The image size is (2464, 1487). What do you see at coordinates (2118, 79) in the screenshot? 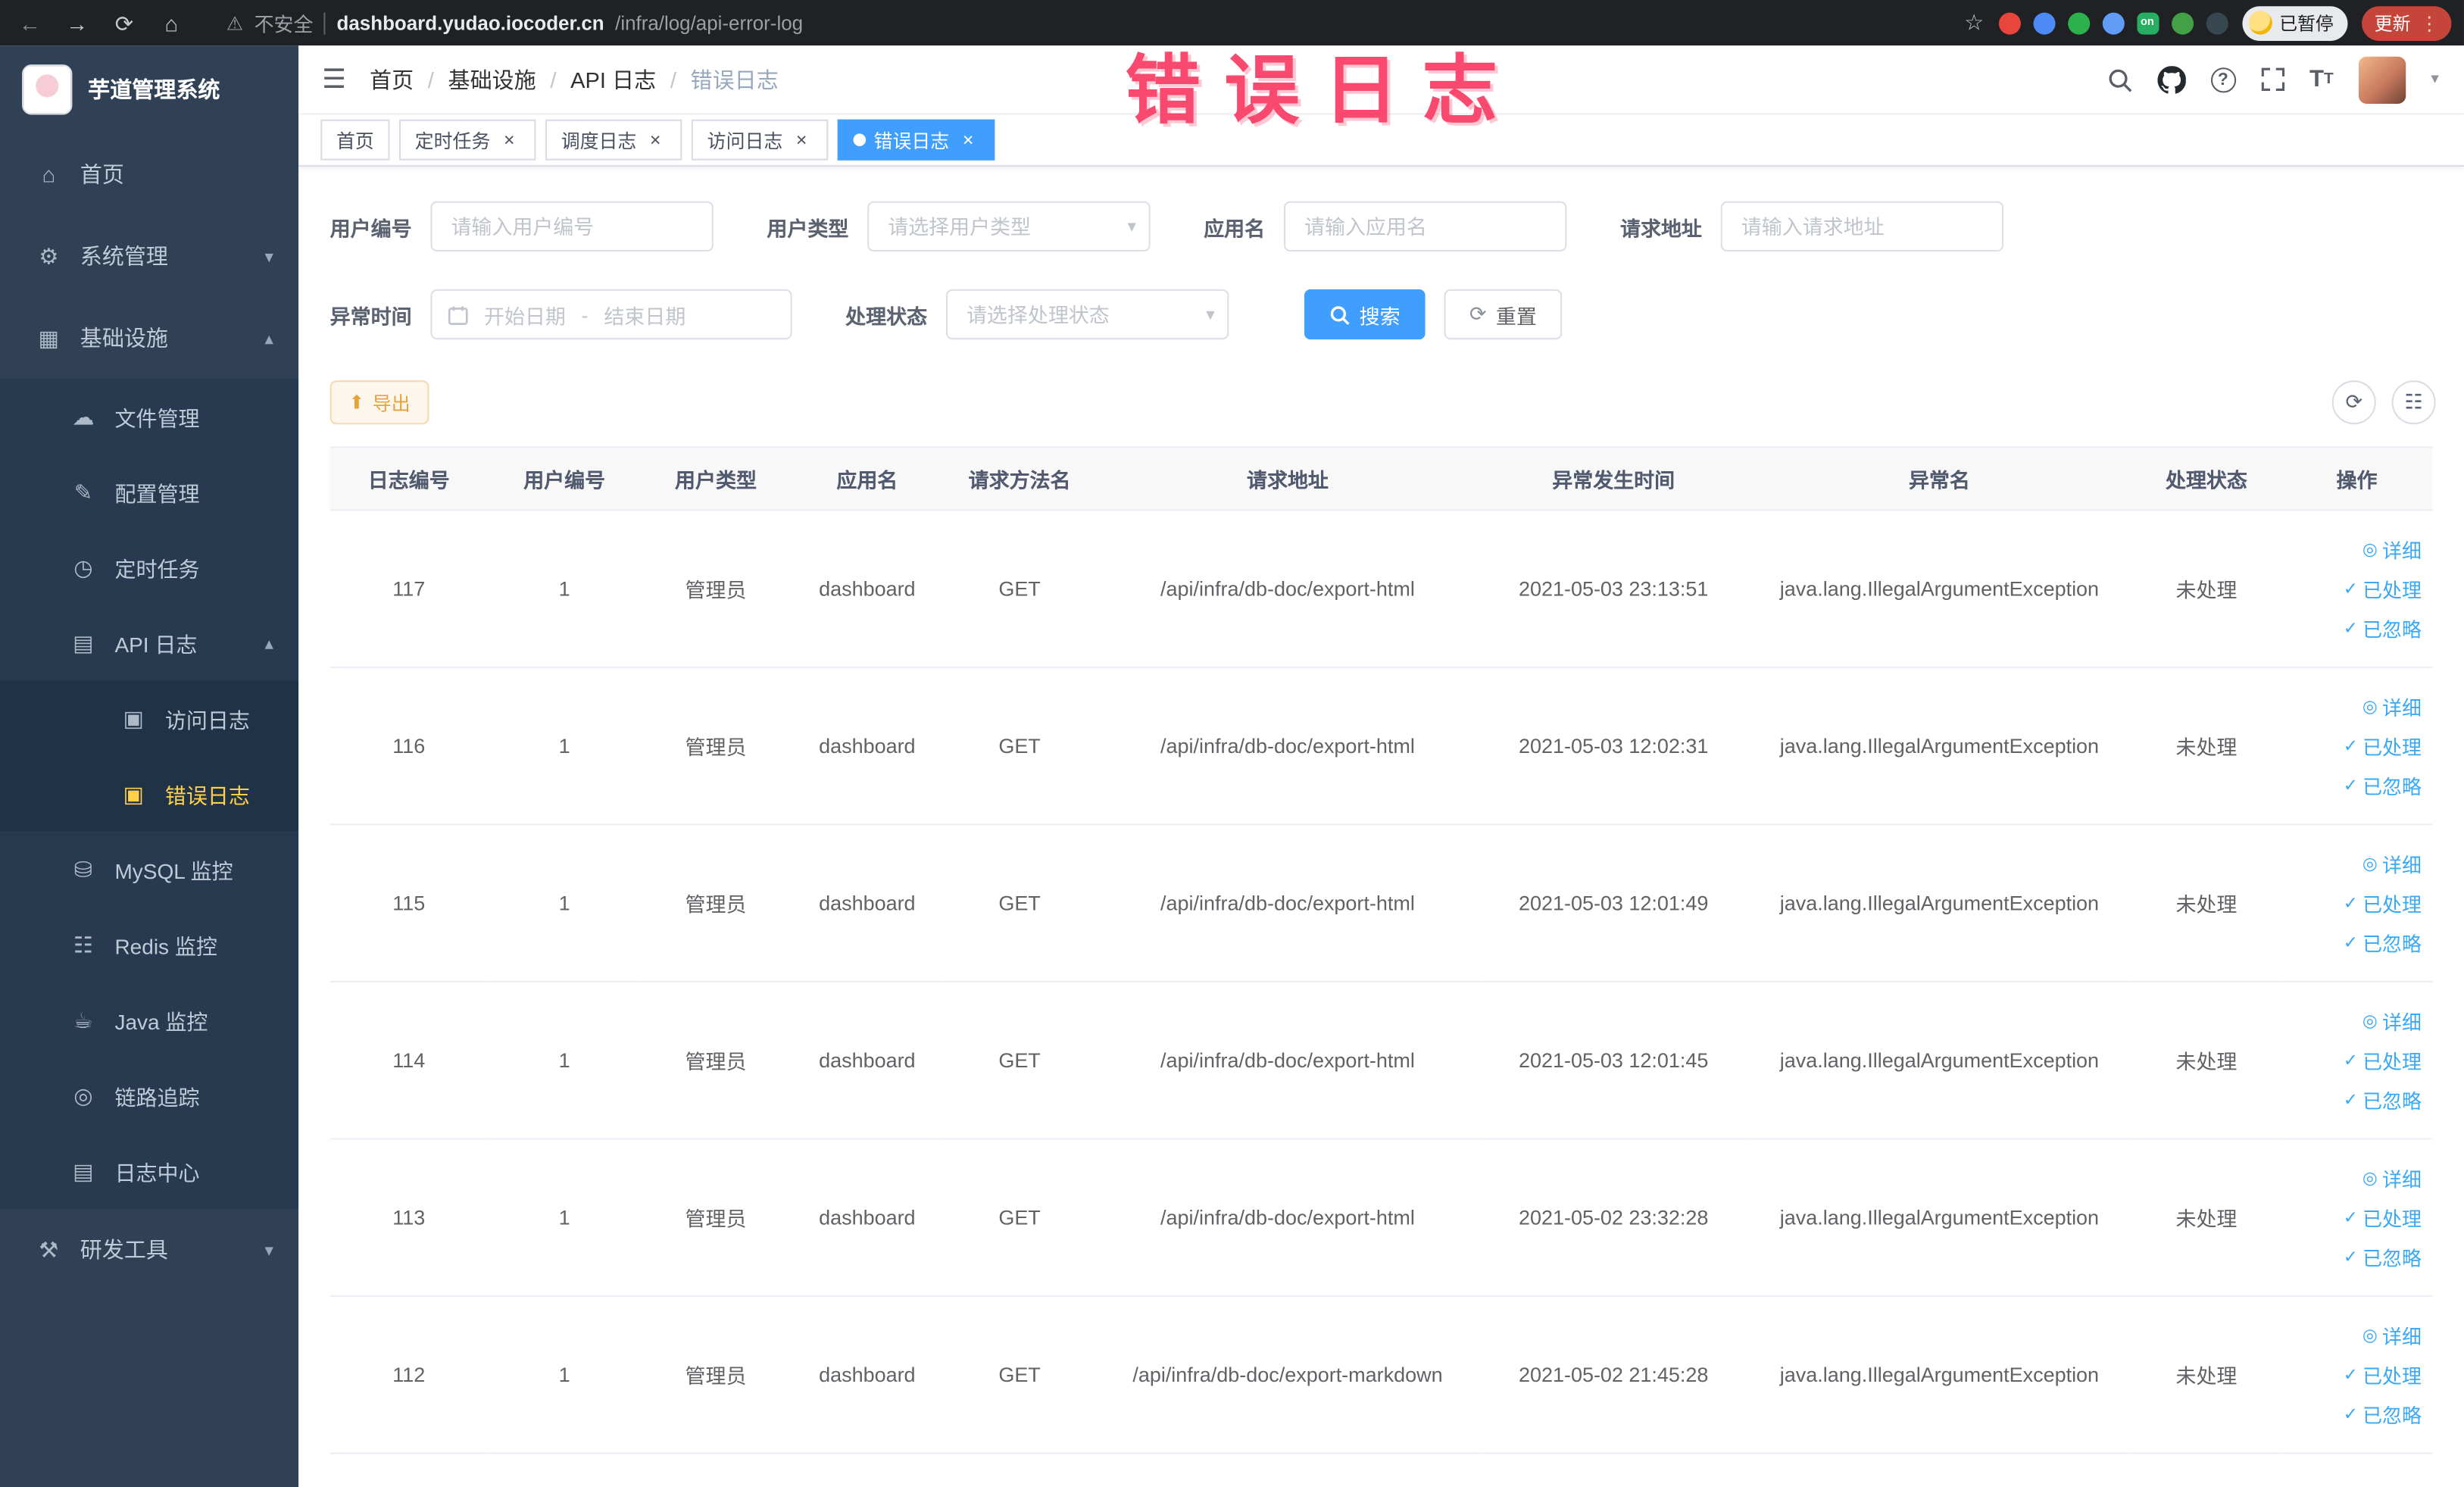
I see `search-icon` at bounding box center [2118, 79].